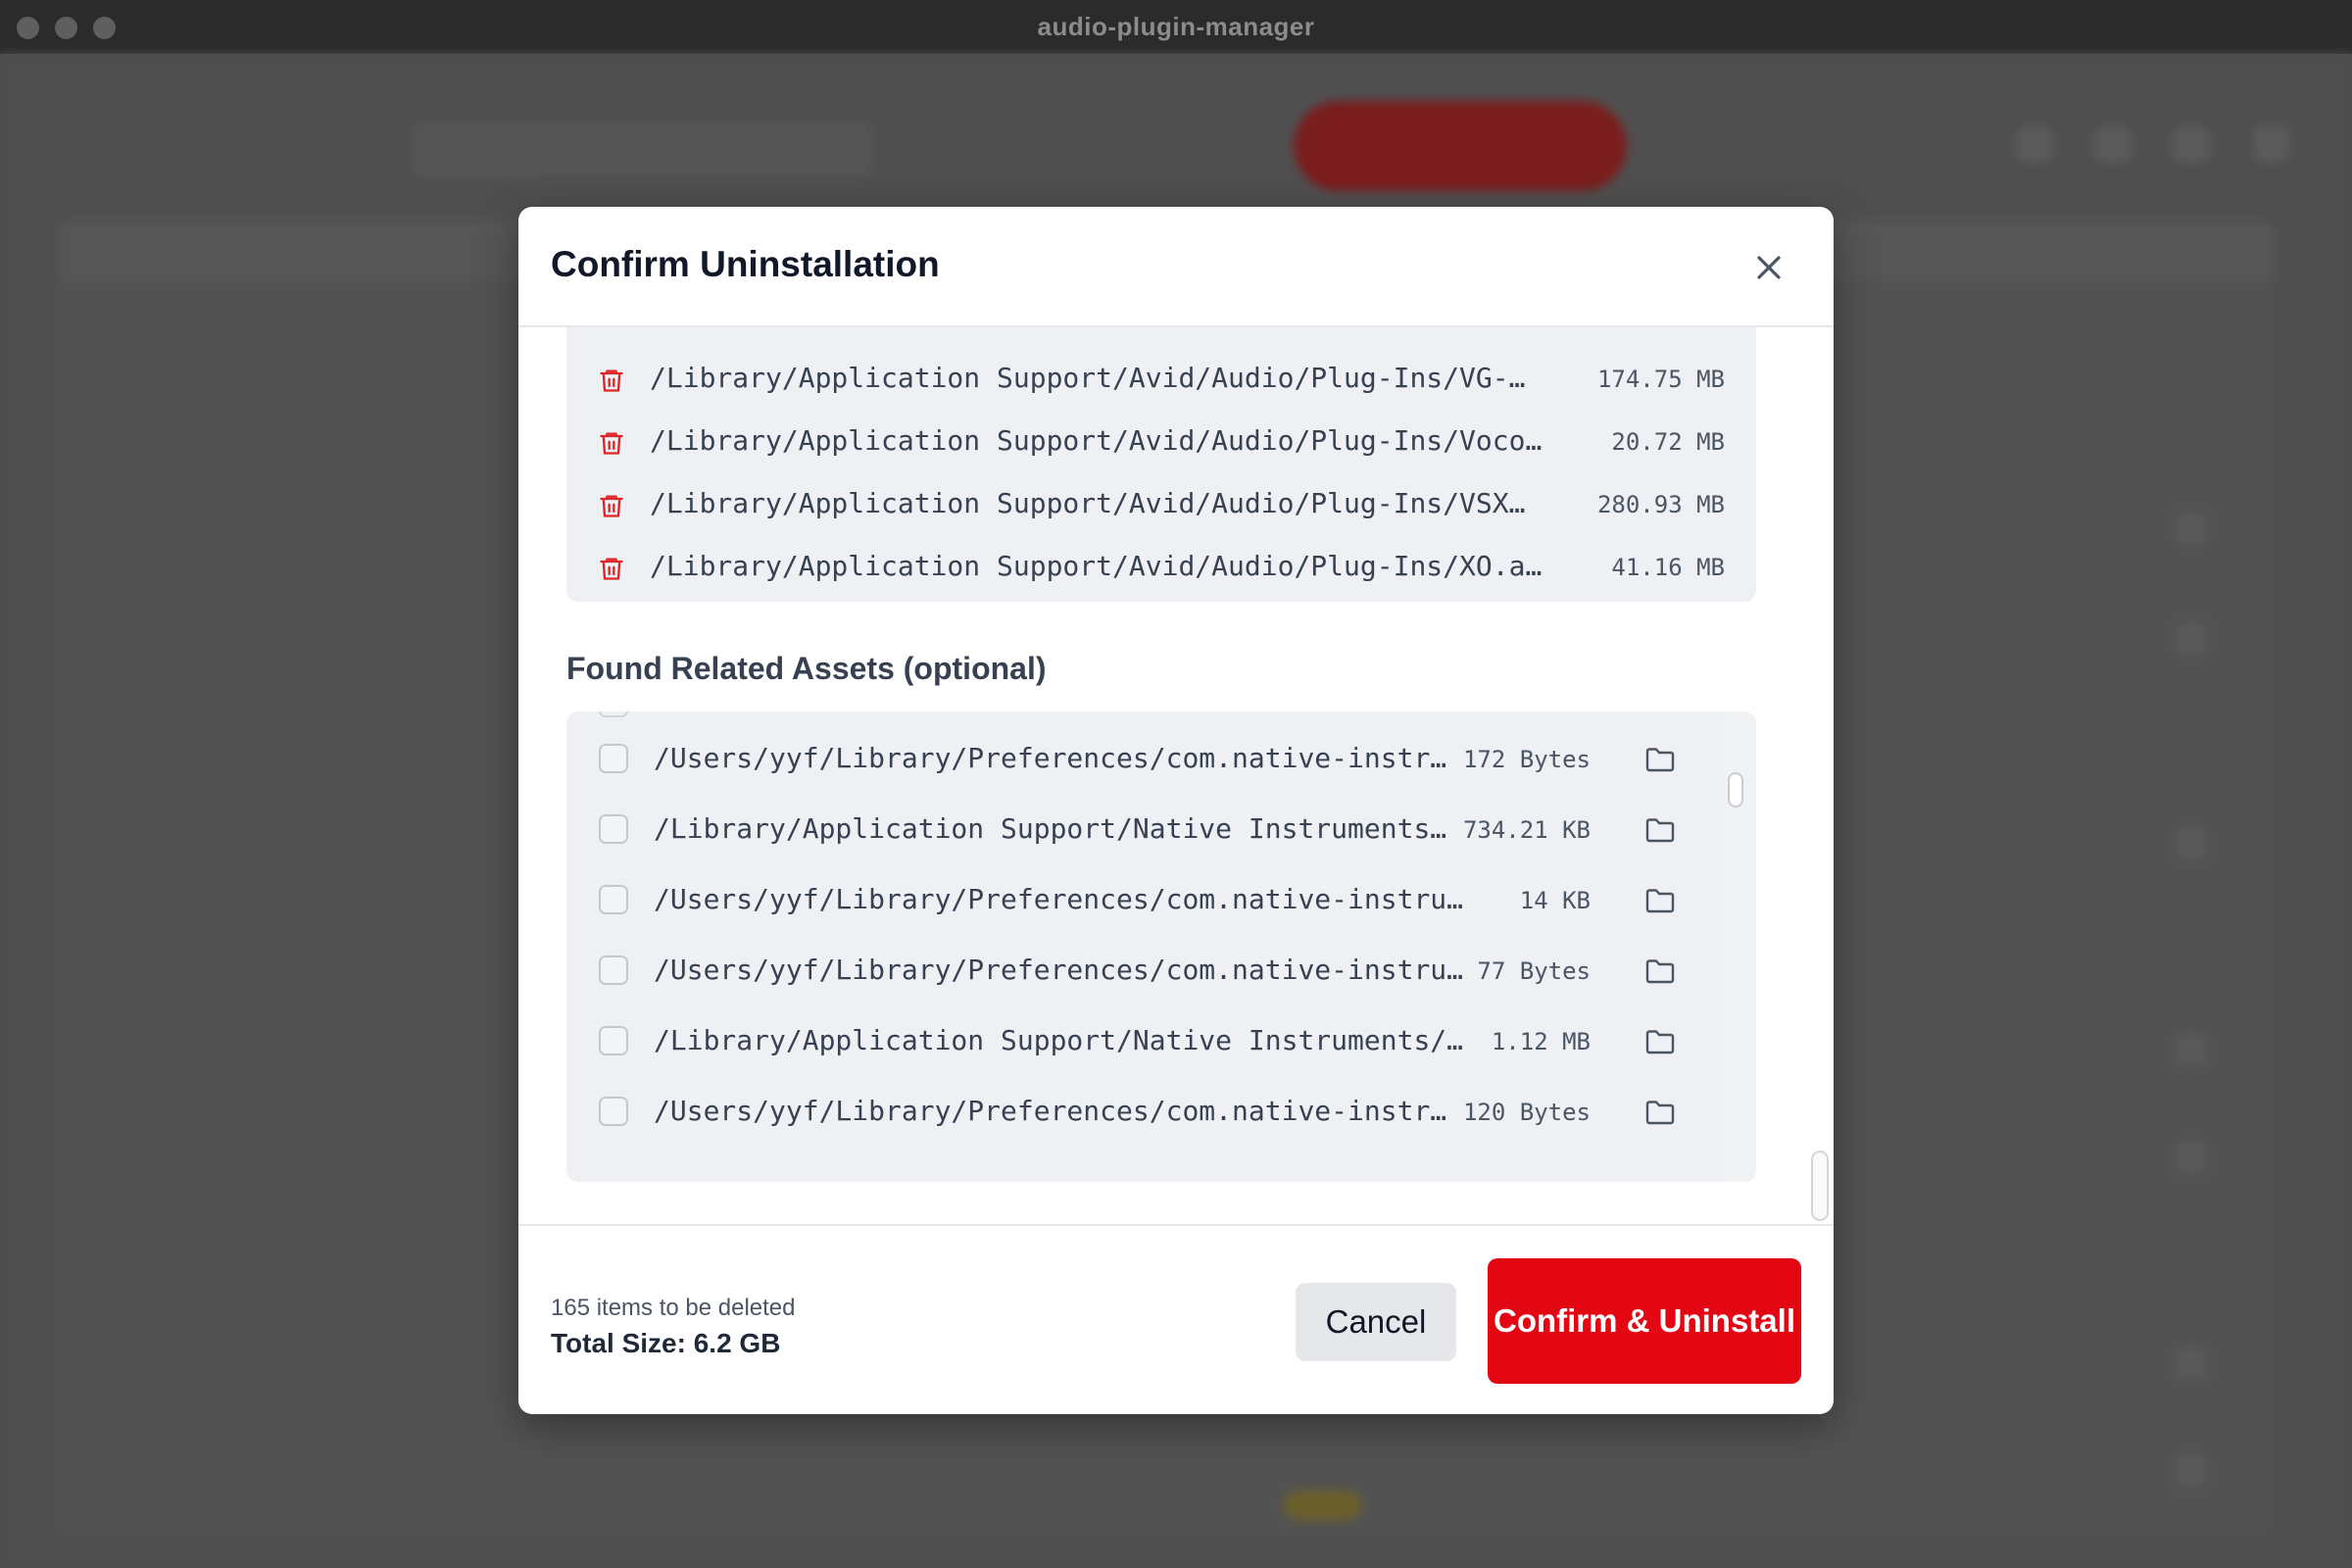 The image size is (2352, 1568). I want to click on file-size: 174.75 MB, so click(1660, 379).